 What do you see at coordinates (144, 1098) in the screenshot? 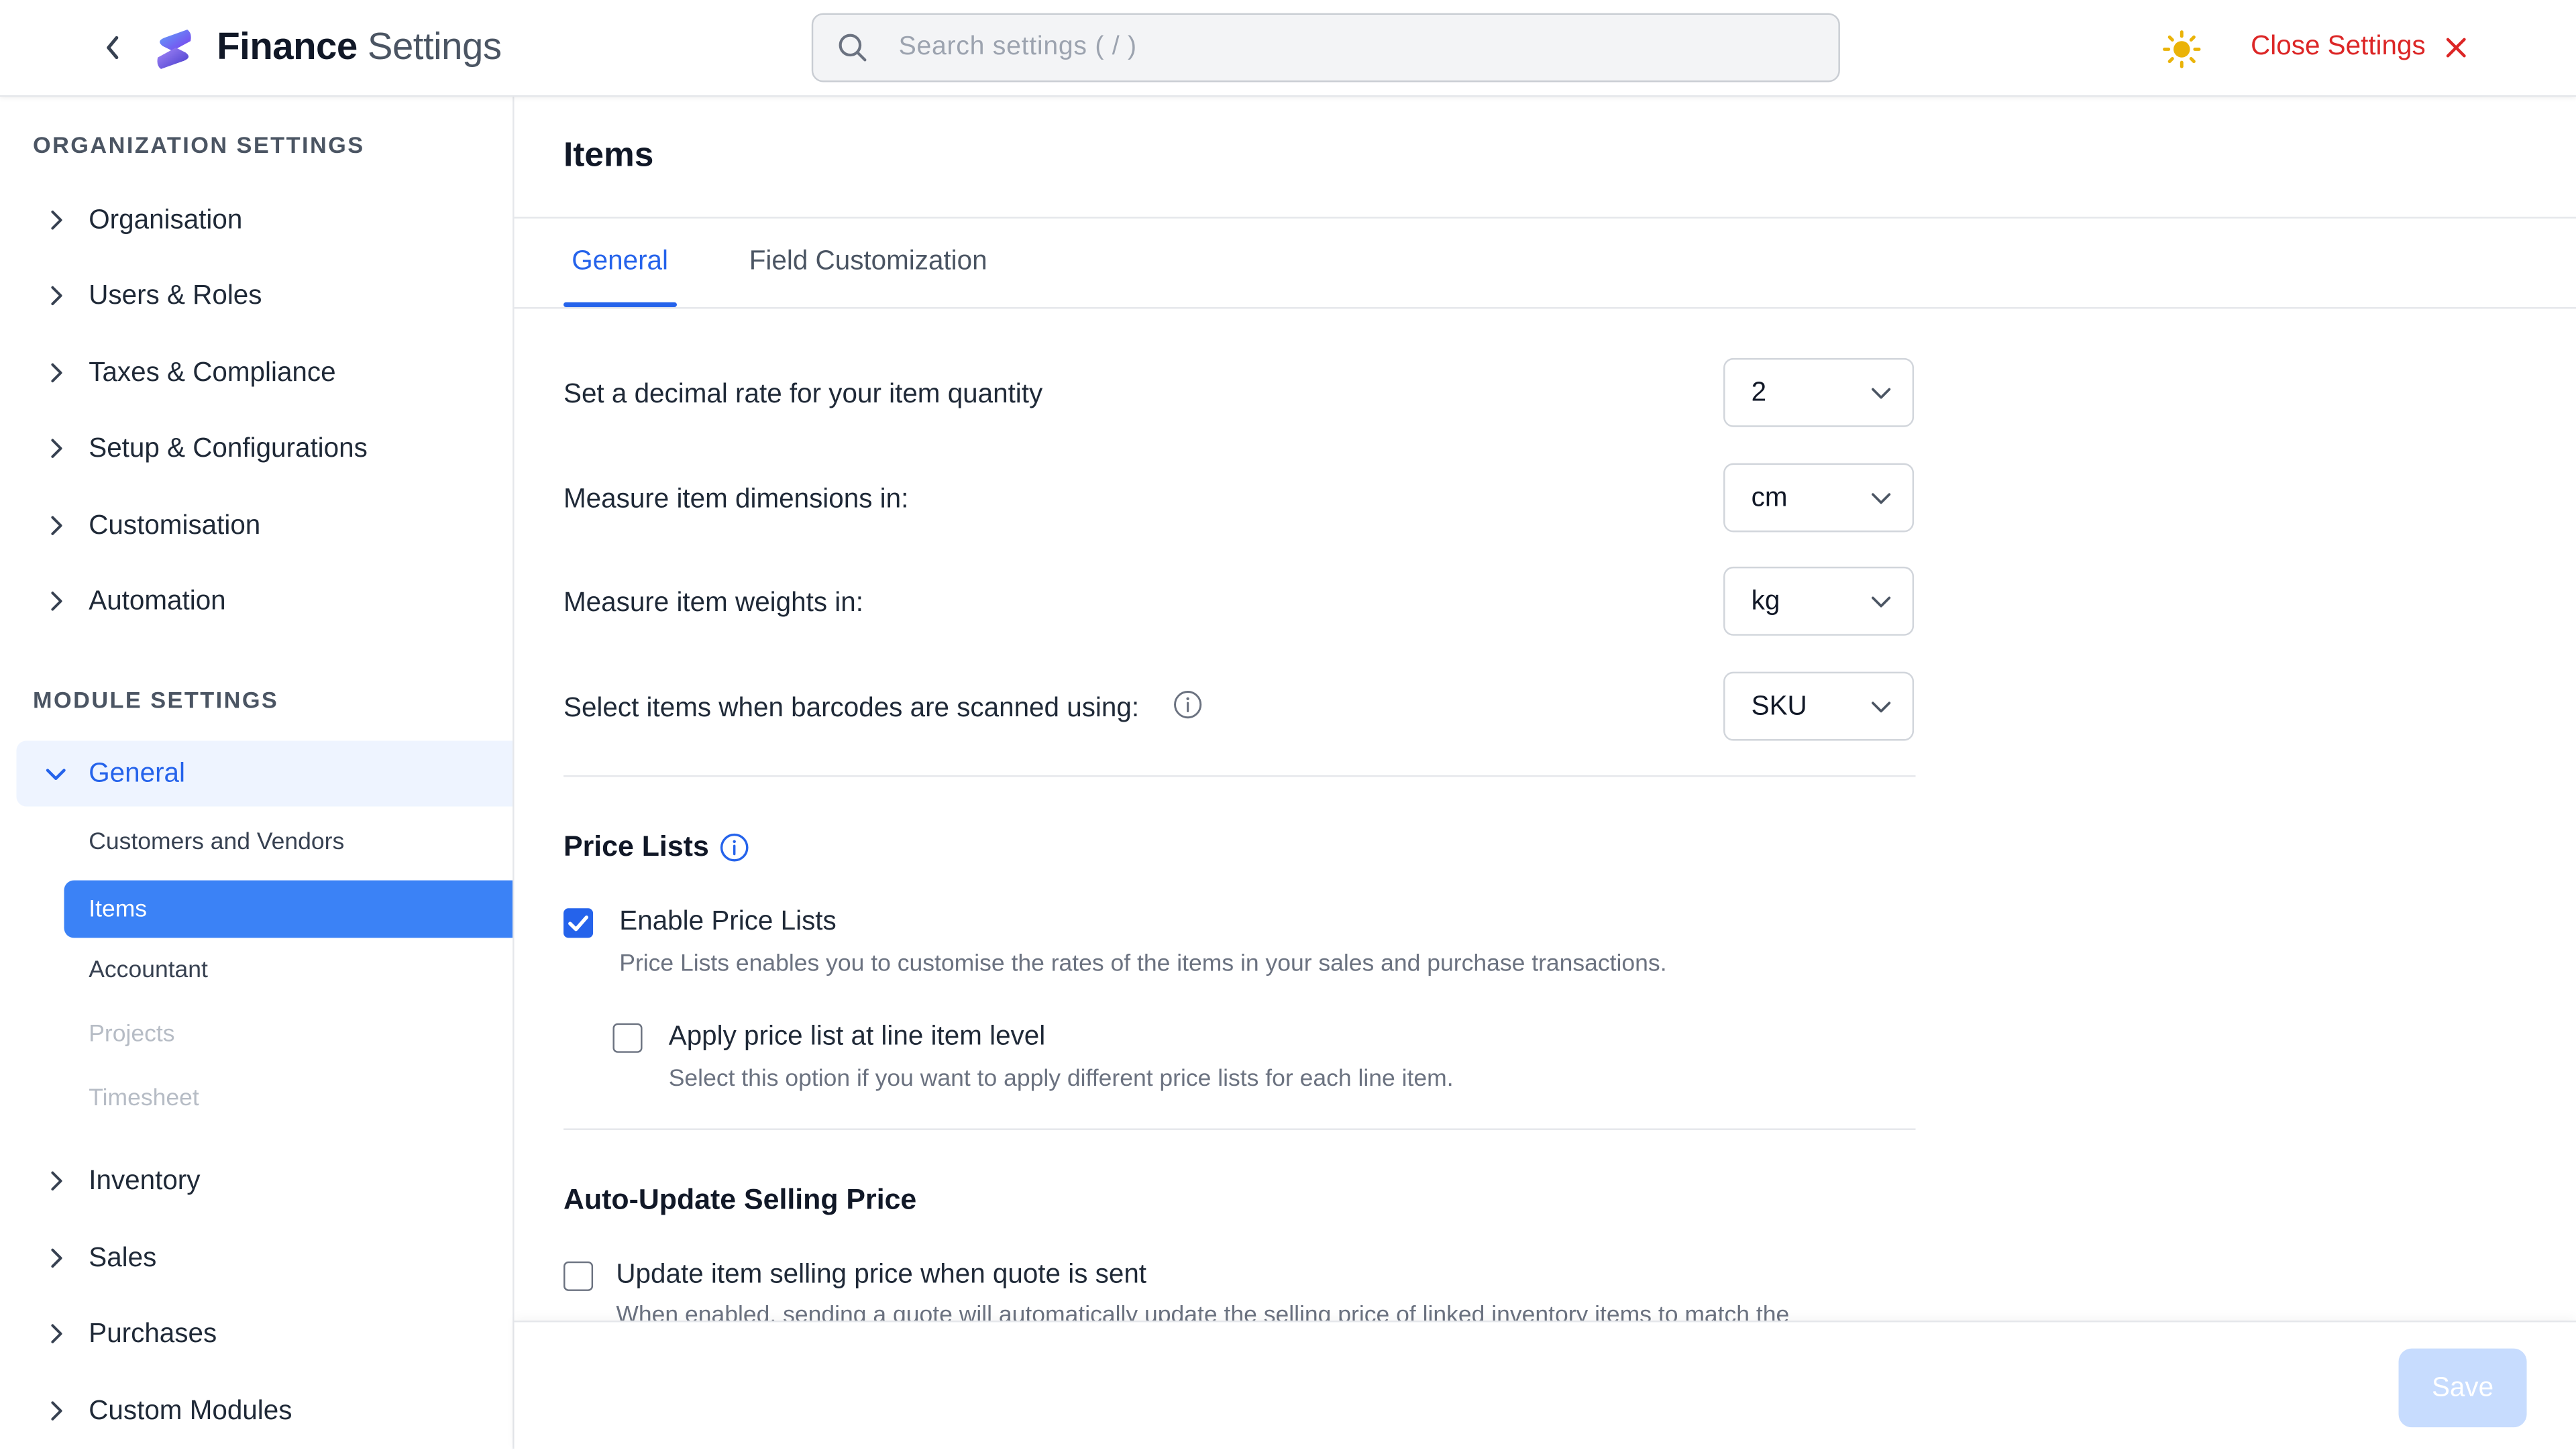
I see `sidebar-subitem-timesheet: Timesheet` at bounding box center [144, 1098].